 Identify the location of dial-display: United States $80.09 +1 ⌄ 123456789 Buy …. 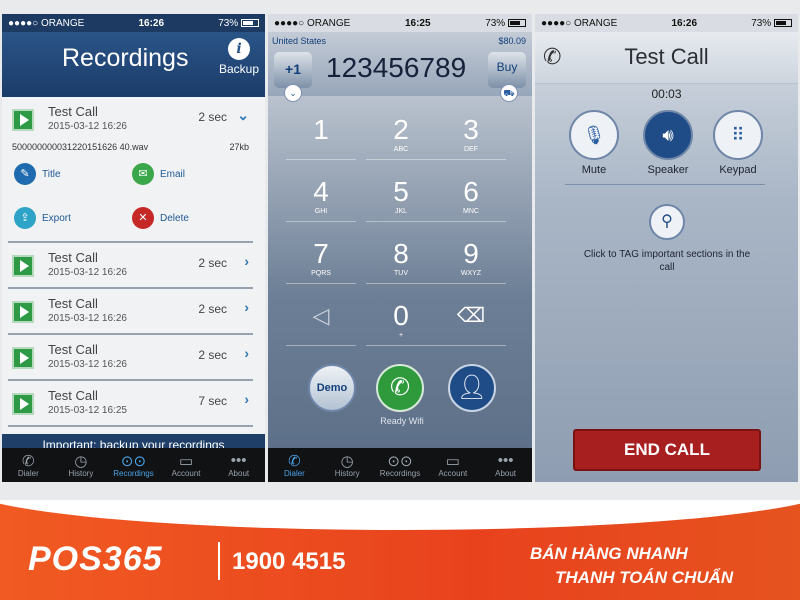
(400, 67).